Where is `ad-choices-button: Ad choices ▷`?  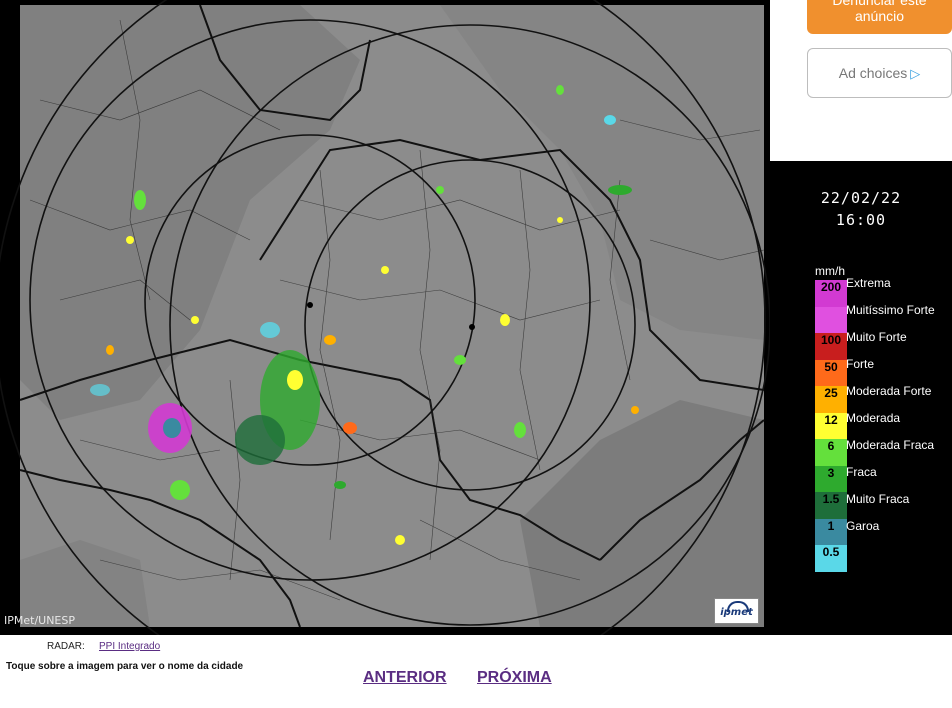 ad-choices-button: Ad choices ▷ is located at coordinates (879, 73).